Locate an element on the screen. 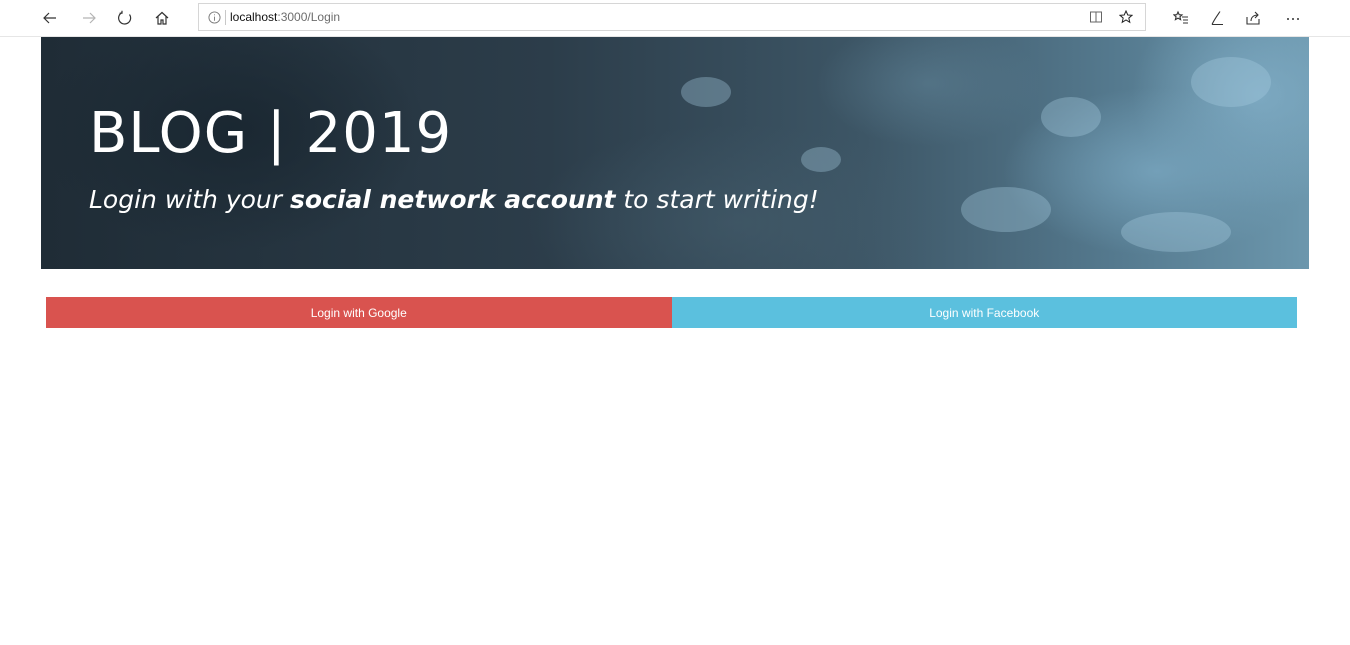  subtitle-emphasis: social network account is located at coordinates (452, 199).